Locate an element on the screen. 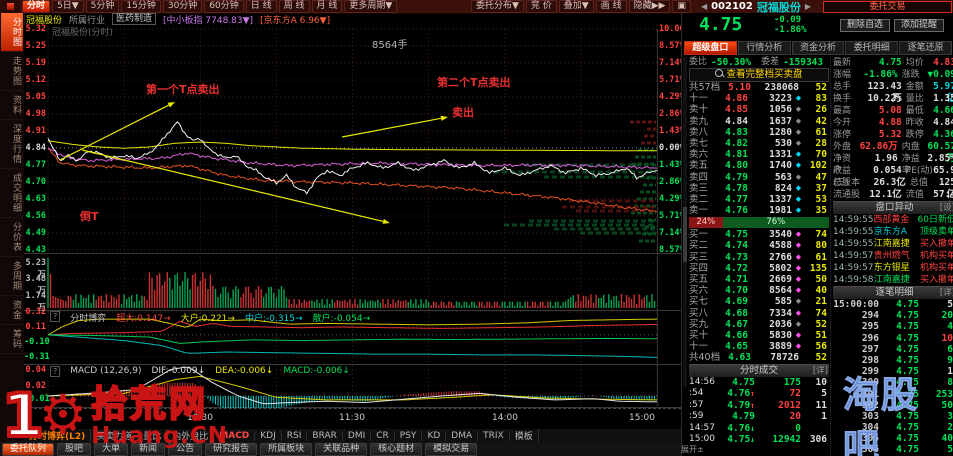 The width and height of the screenshot is (953, 456). bottom-menu-0: 委托队列 is located at coordinates (28, 449).